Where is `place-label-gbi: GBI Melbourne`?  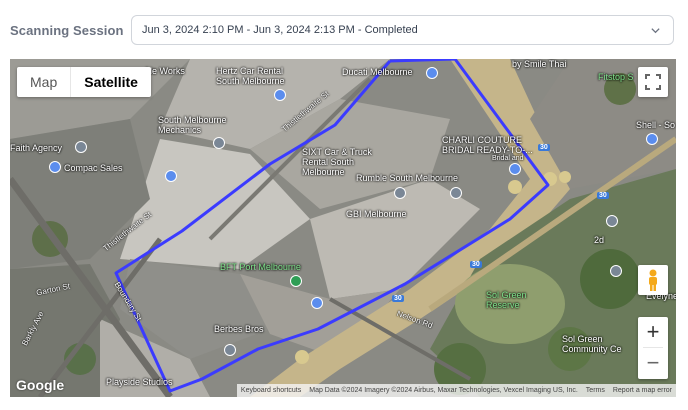 place-label-gbi: GBI Melbourne is located at coordinates (376, 214).